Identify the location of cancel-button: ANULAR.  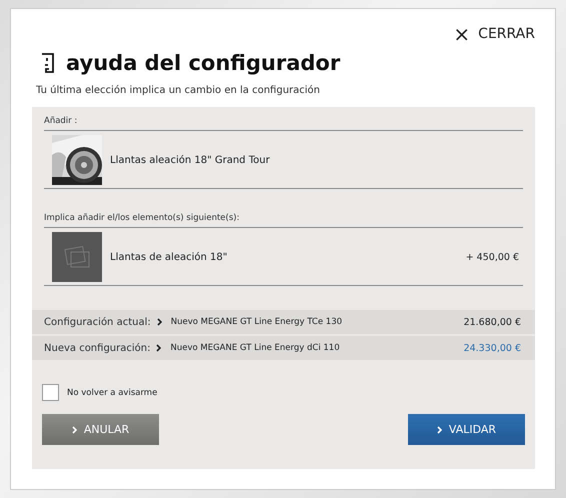
(100, 429).